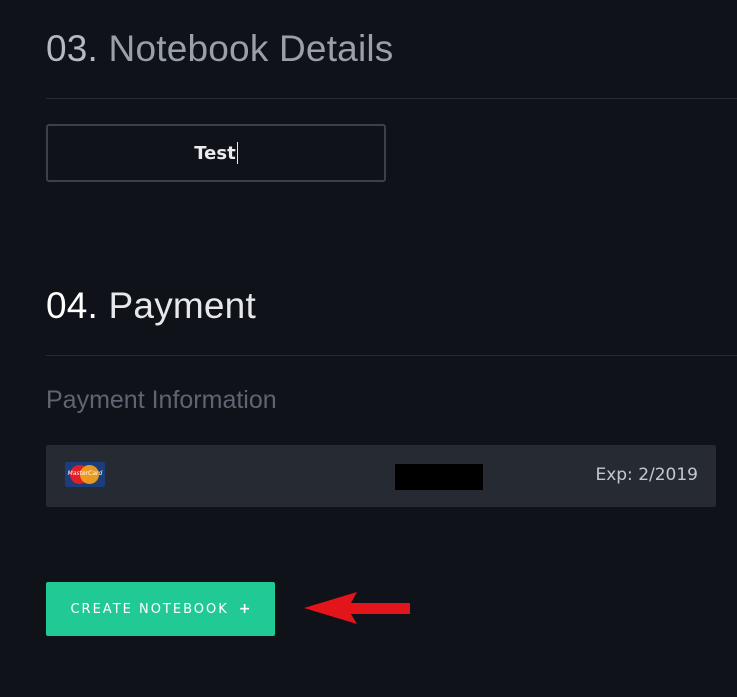  I want to click on text-caret, so click(237, 153).